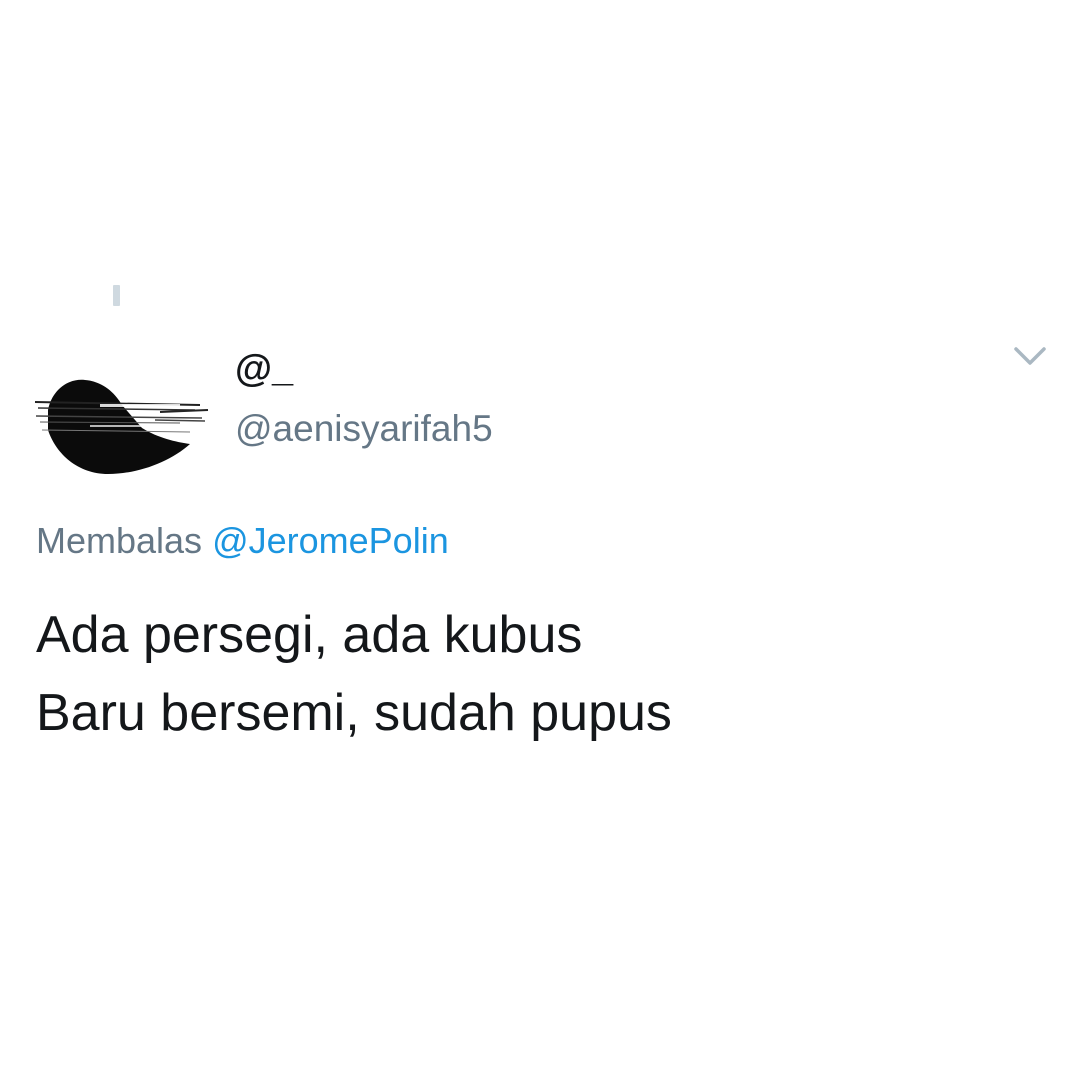  What do you see at coordinates (116, 295) in the screenshot?
I see `thread-connector-line` at bounding box center [116, 295].